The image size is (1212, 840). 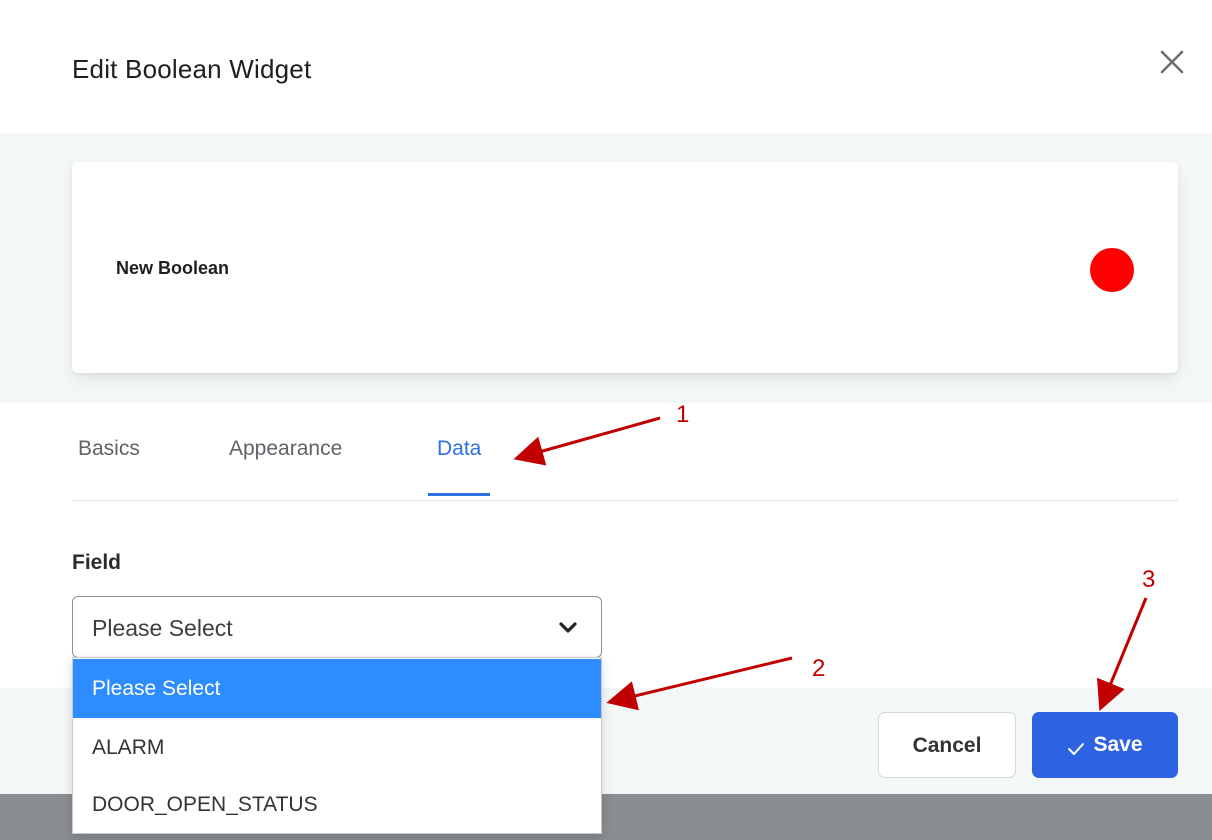 I want to click on chevron-down-icon, so click(x=568, y=628).